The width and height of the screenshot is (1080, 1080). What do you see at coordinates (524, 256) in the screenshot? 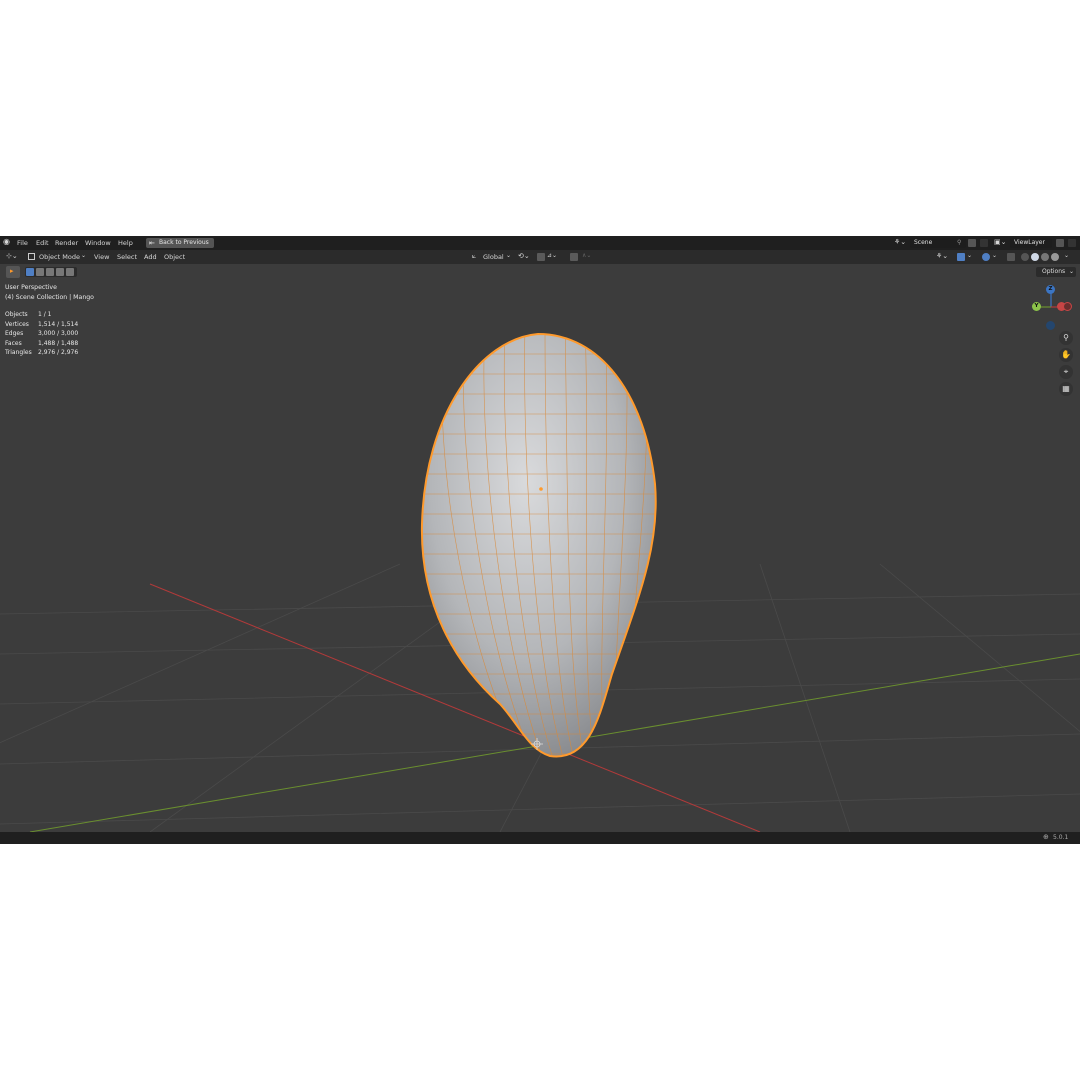
I see `pivot-point-icon: ⟲⌄` at bounding box center [524, 256].